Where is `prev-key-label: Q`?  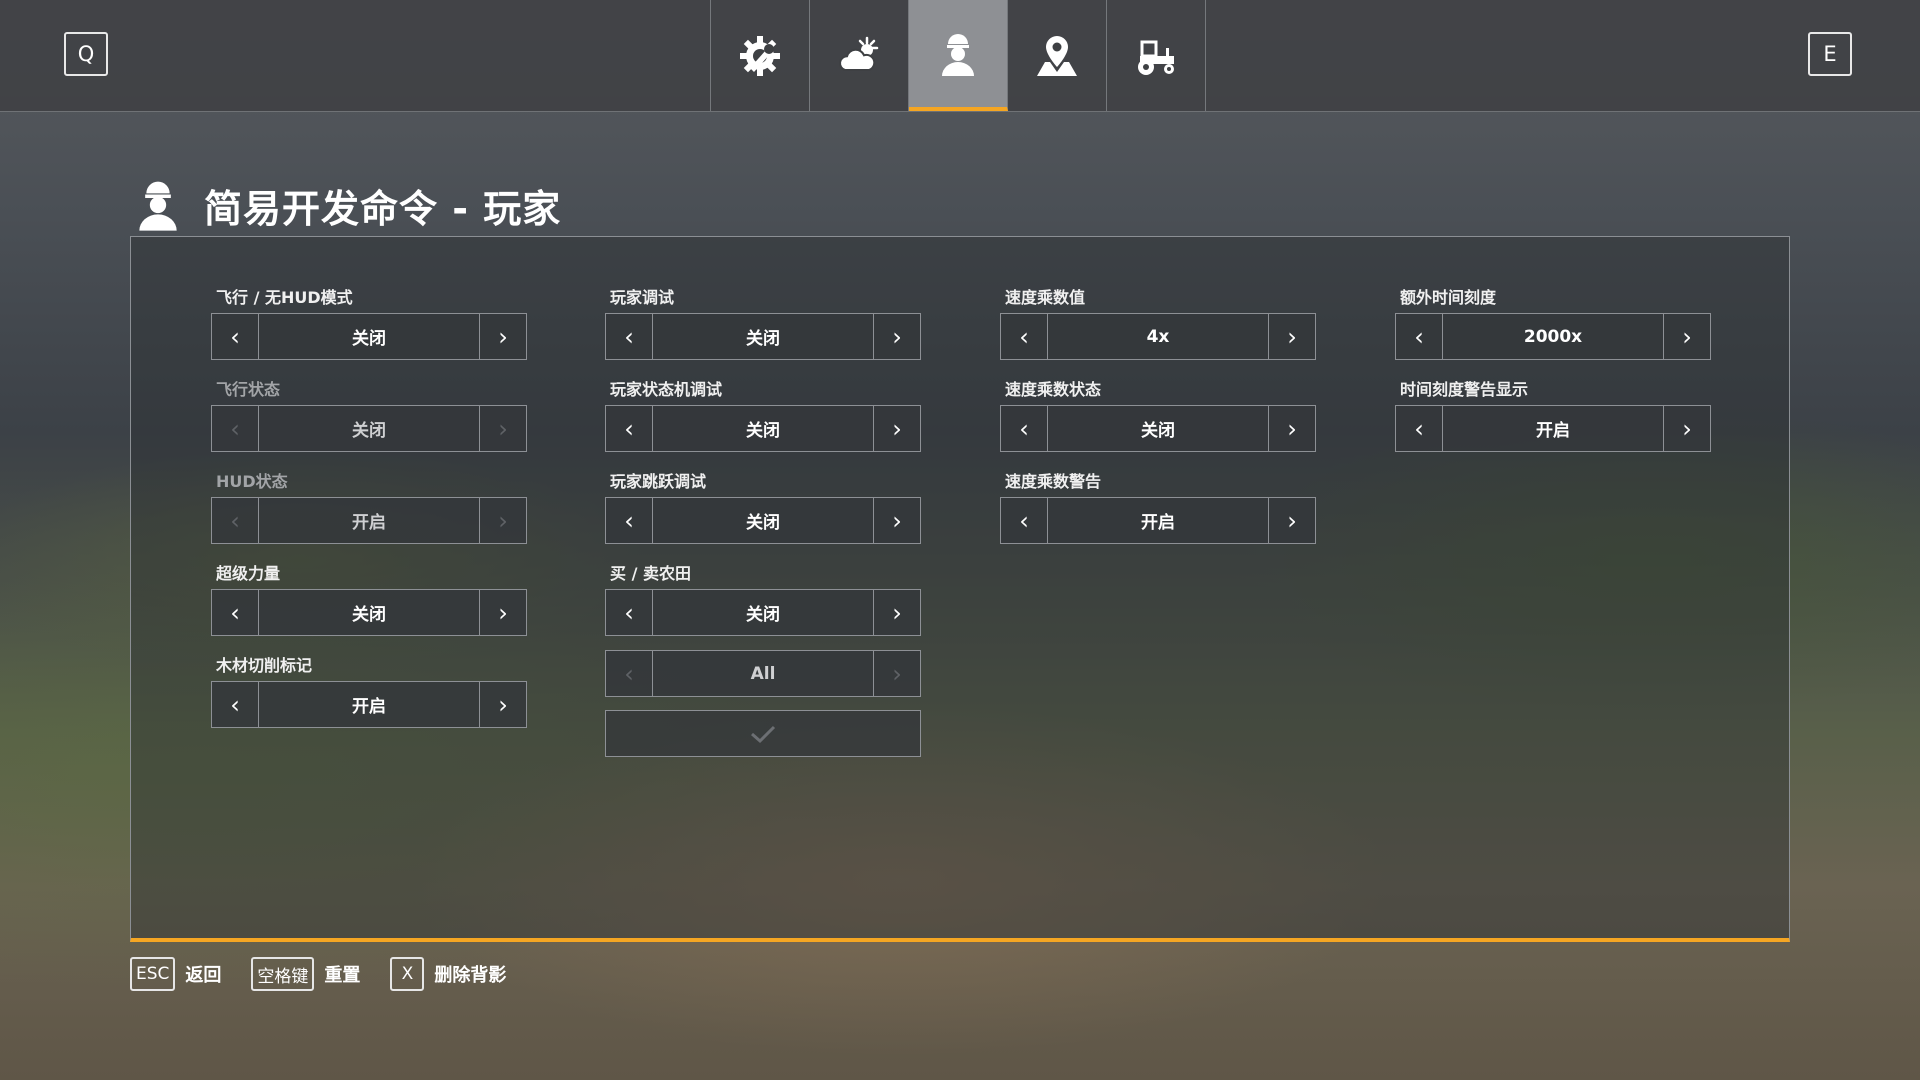
prev-key-label: Q is located at coordinates (86, 54).